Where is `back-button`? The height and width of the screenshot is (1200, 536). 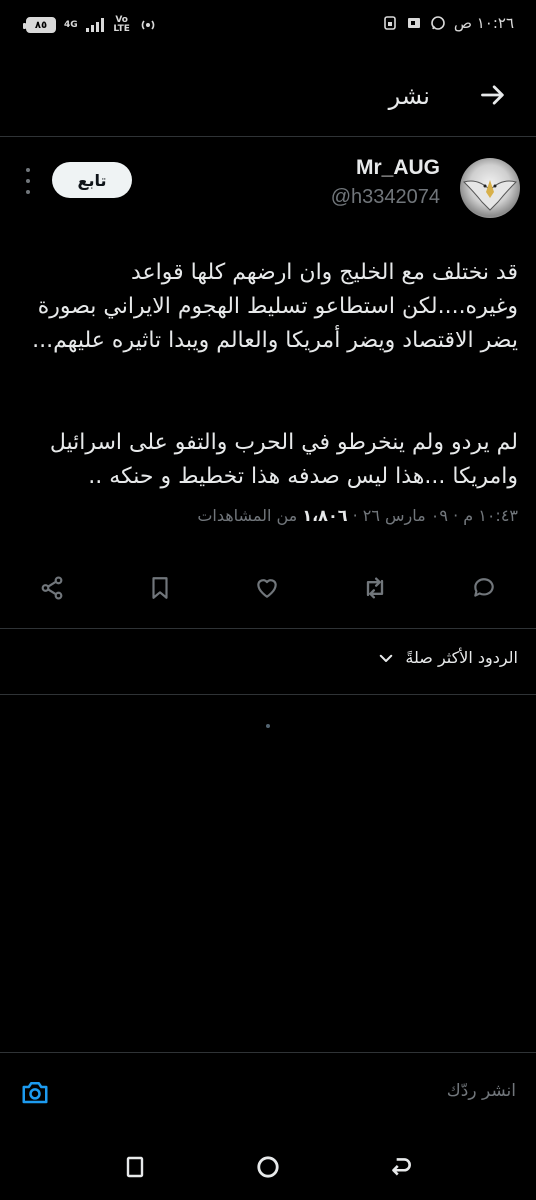
back-button is located at coordinates (493, 95).